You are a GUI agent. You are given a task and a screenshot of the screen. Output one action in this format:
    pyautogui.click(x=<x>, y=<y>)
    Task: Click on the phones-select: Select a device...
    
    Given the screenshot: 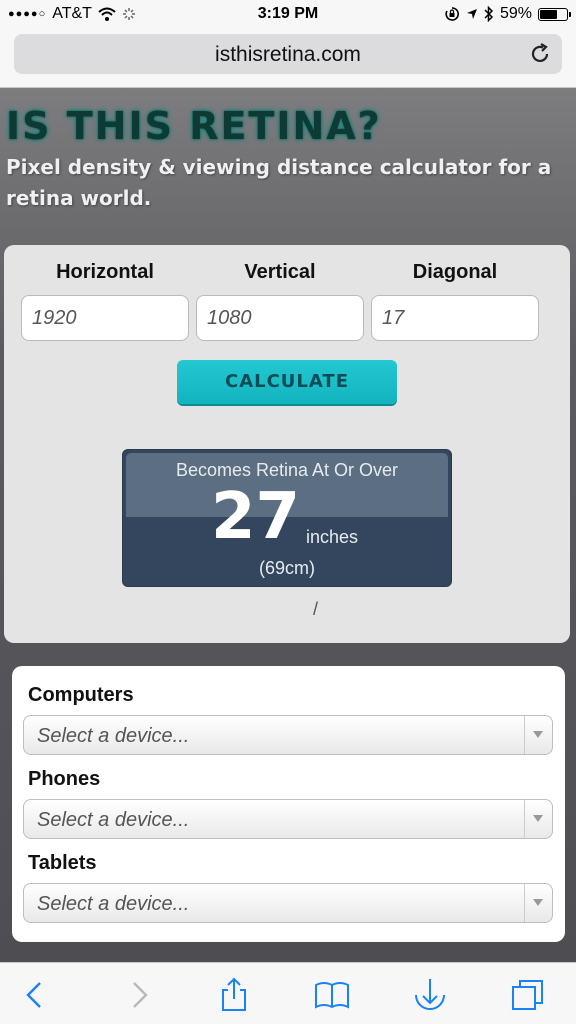 What is the action you would take?
    pyautogui.click(x=288, y=819)
    